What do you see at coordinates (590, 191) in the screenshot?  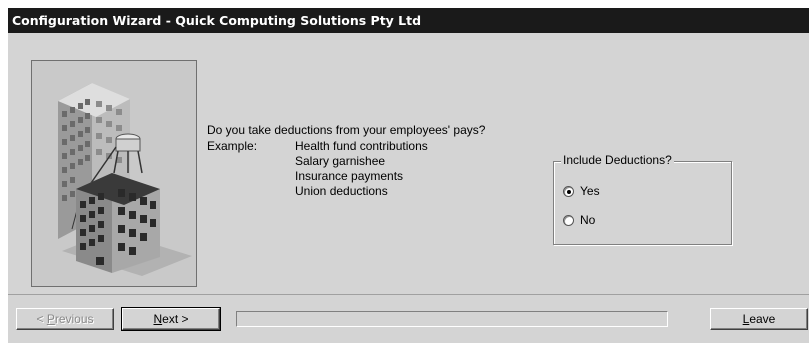 I see `radio-yes-label: Yes` at bounding box center [590, 191].